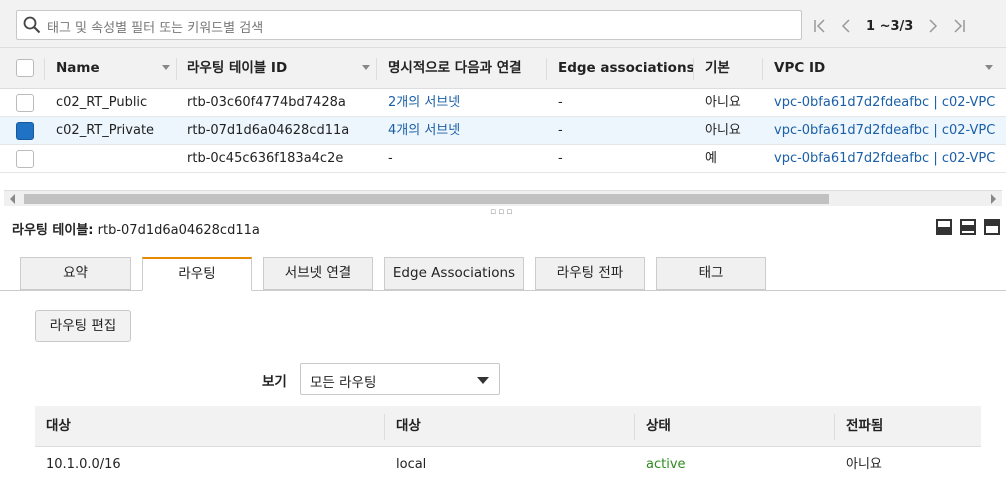 Image resolution: width=1006 pixels, height=480 pixels. I want to click on detail-label: 라우팅 테이블:, so click(53, 230).